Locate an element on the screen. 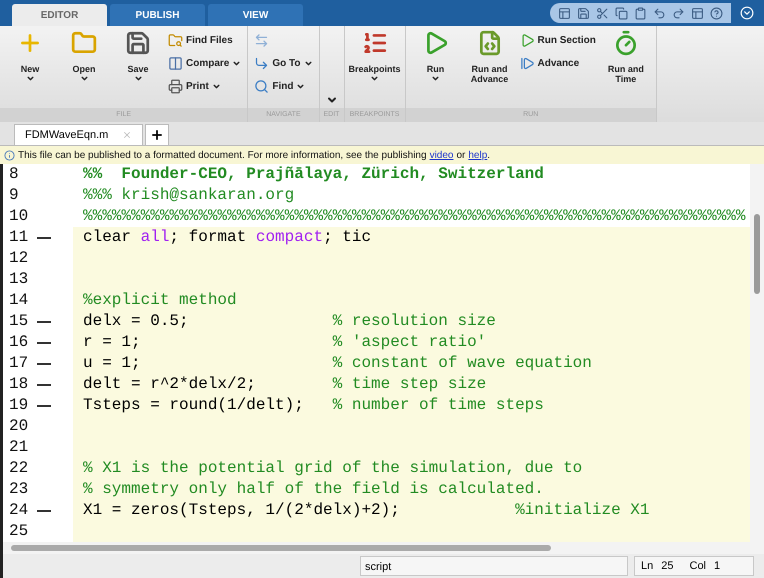 Image resolution: width=764 pixels, height=578 pixels. ribbon-button: Breakpoints is located at coordinates (374, 56).